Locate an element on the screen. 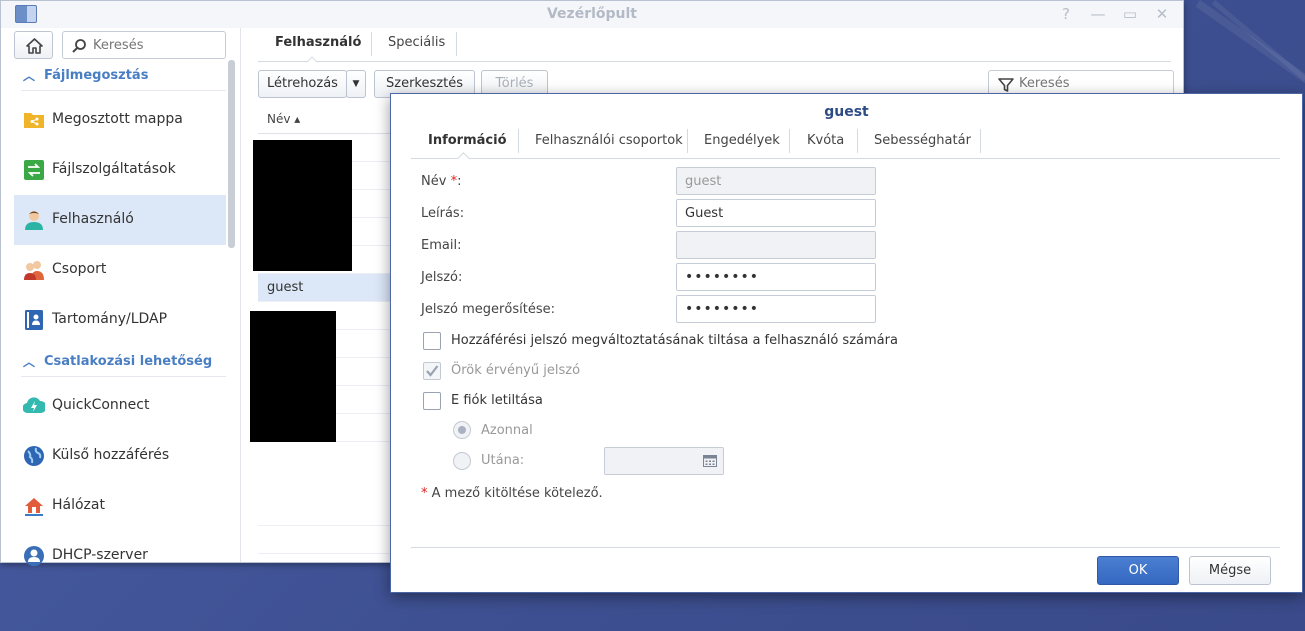 The width and height of the screenshot is (1305, 631). checkmark-icon is located at coordinates (432, 371).